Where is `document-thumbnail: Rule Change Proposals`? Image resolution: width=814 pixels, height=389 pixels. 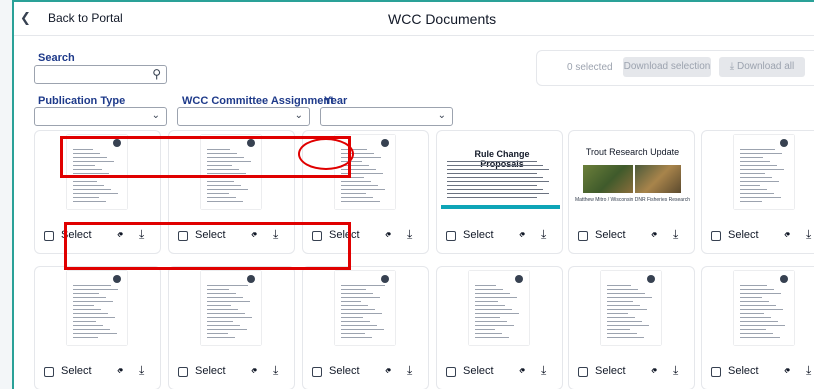 document-thumbnail: Rule Change Proposals is located at coordinates (499, 172).